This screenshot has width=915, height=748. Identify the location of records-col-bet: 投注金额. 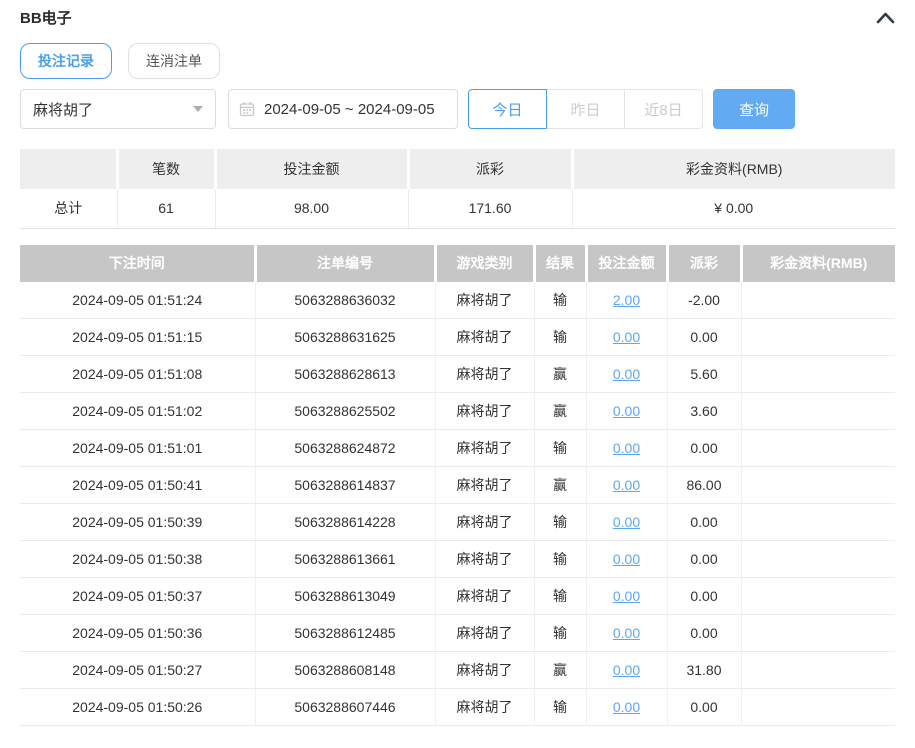
(625, 263).